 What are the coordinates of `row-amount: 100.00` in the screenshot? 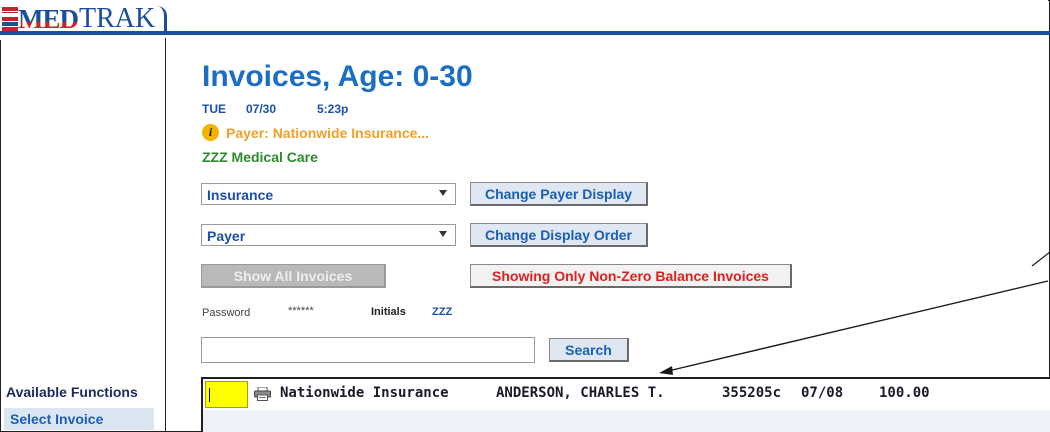 It's located at (904, 393).